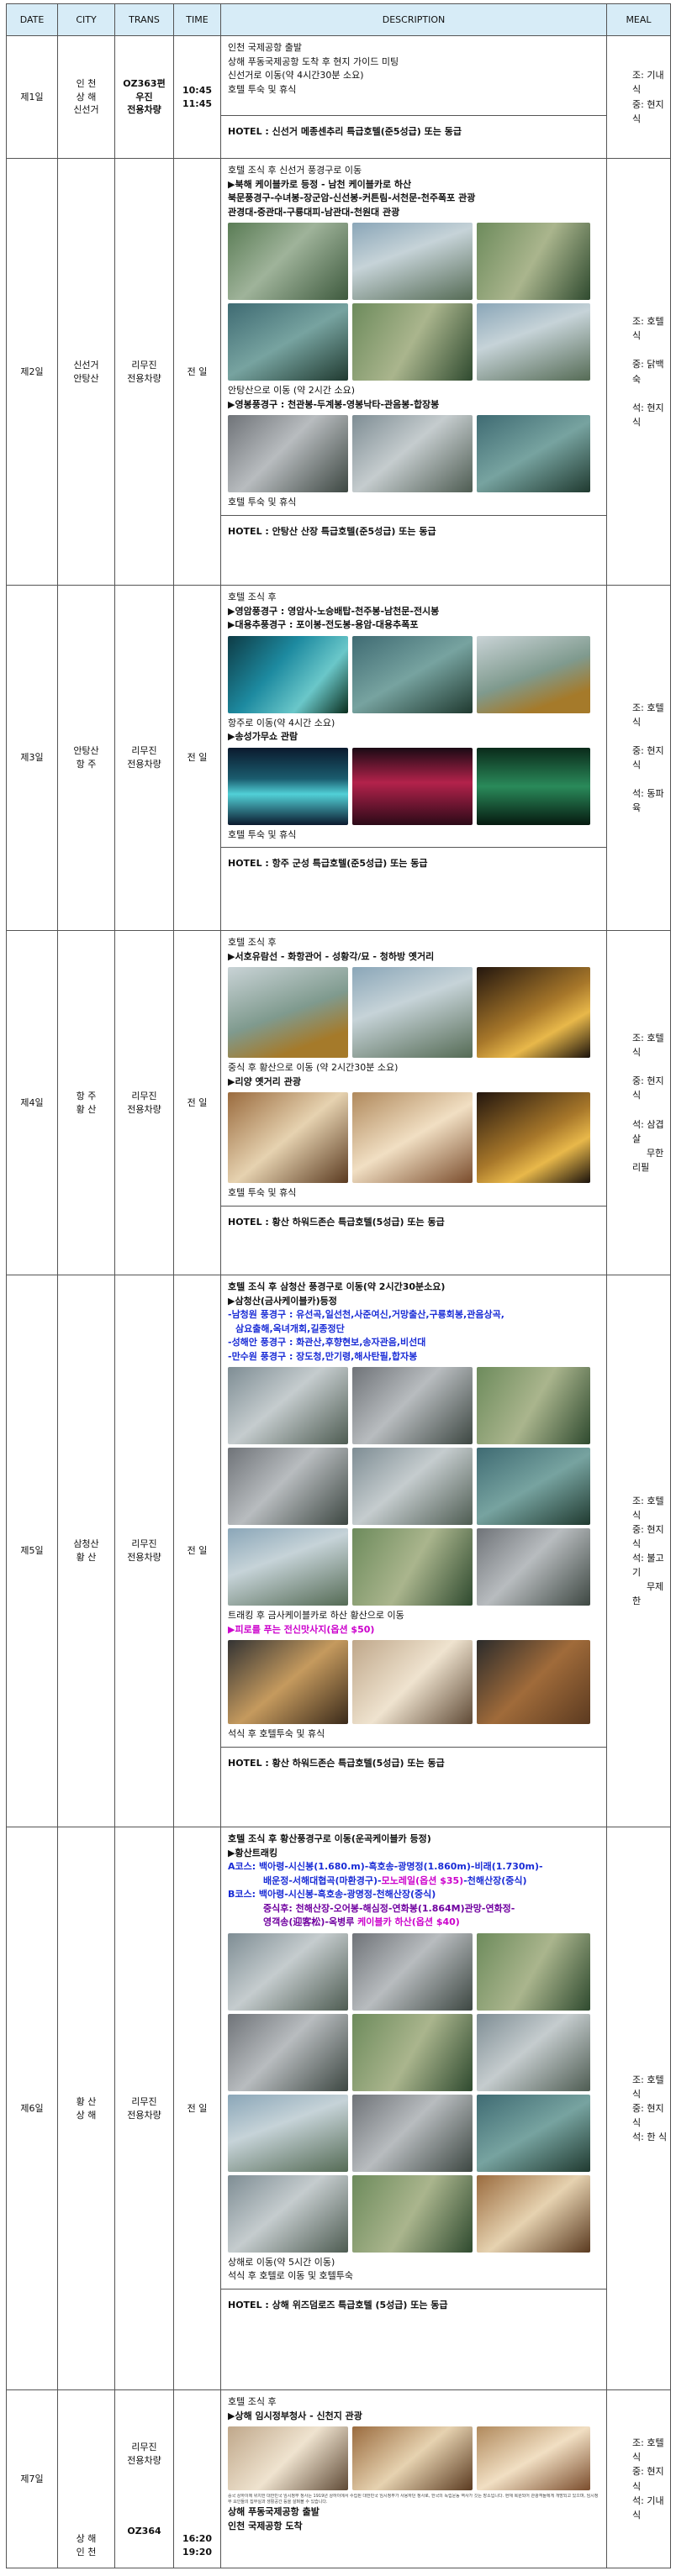 The image size is (676, 2576). Describe the element at coordinates (533, 453) in the screenshot. I see `photo-yandang-bridge` at that location.